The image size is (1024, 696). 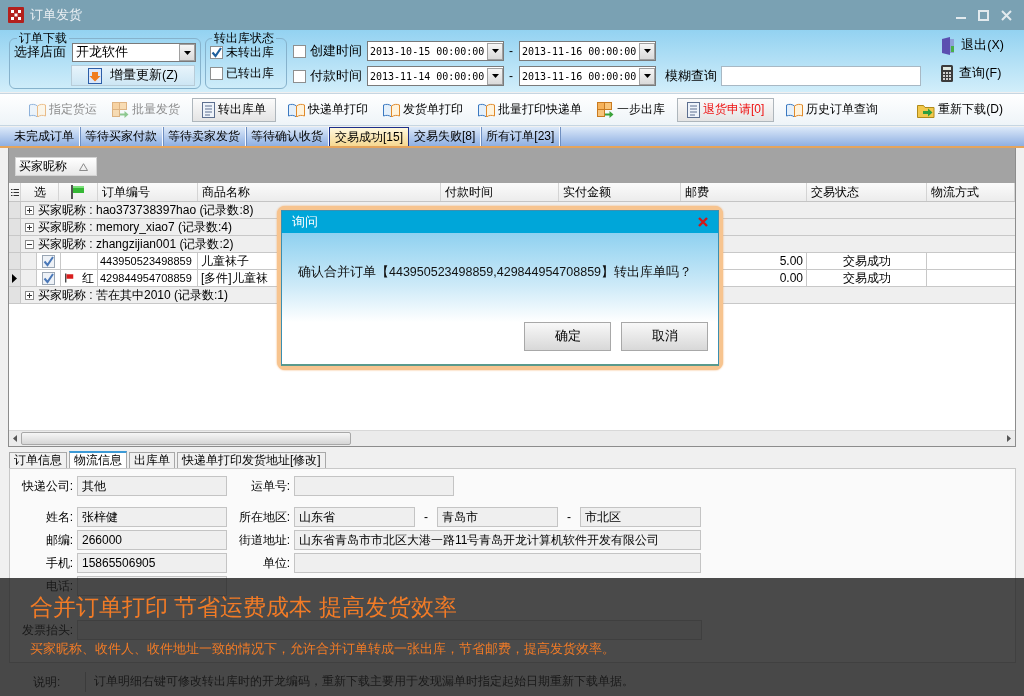 I want to click on field-label: 邮编:, so click(x=58, y=540).